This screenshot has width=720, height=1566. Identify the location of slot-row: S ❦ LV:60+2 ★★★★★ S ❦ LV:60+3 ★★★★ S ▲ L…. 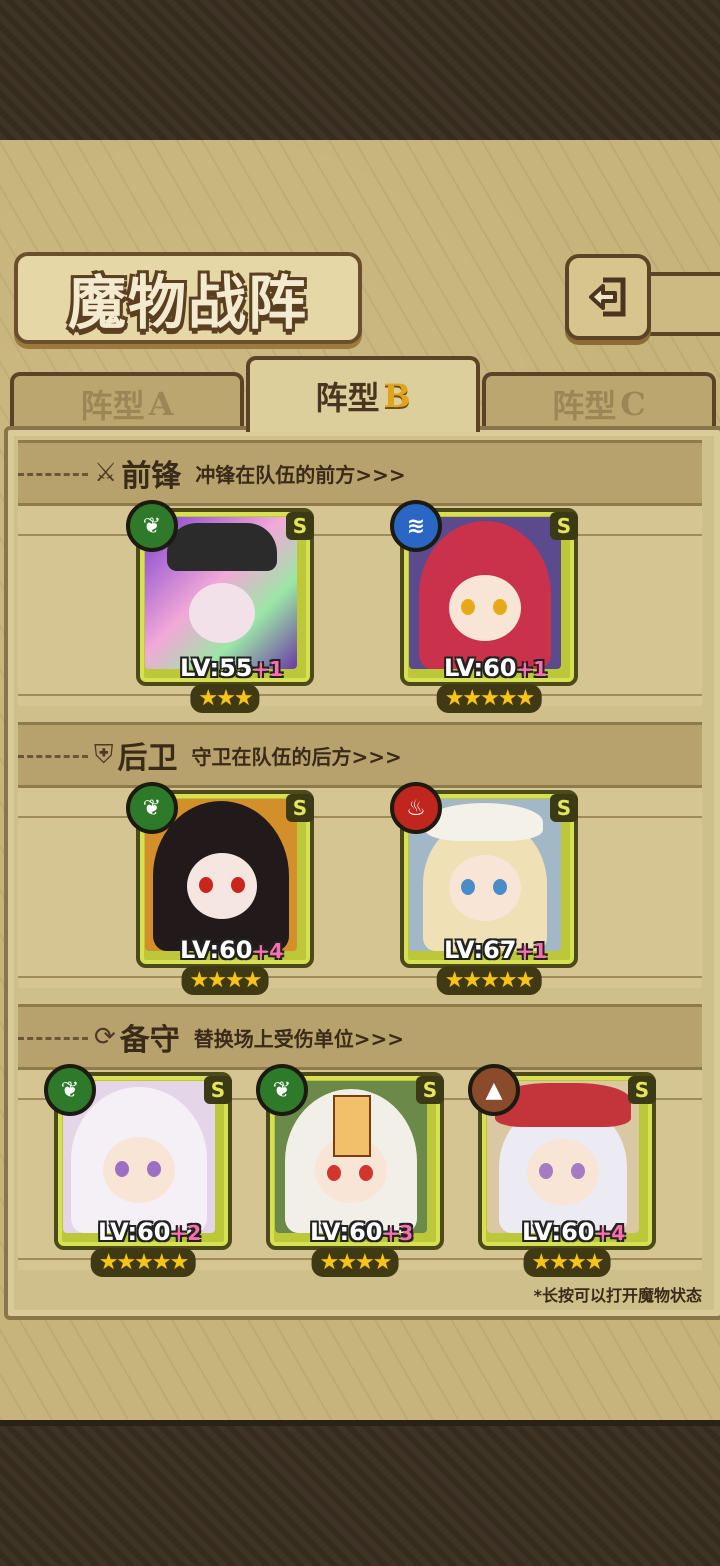
(360, 1170).